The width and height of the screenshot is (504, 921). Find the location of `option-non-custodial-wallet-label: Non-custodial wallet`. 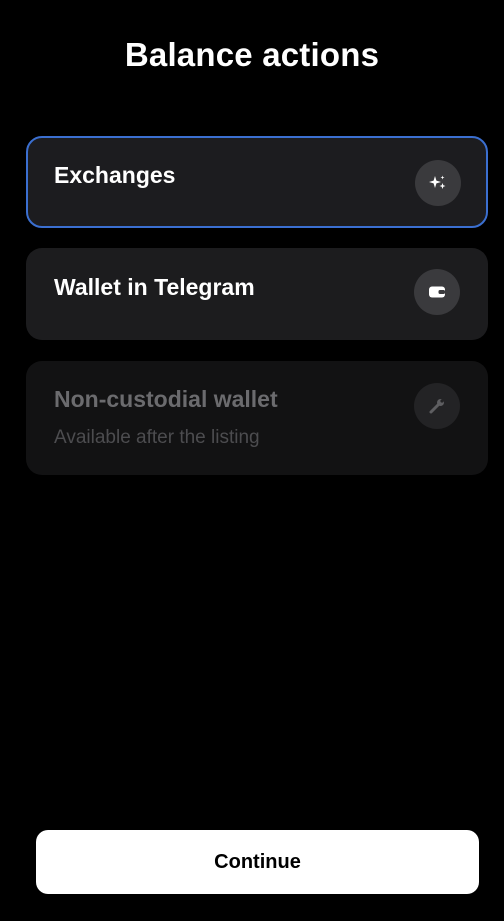

option-non-custodial-wallet-label: Non-custodial wallet is located at coordinates (166, 399).